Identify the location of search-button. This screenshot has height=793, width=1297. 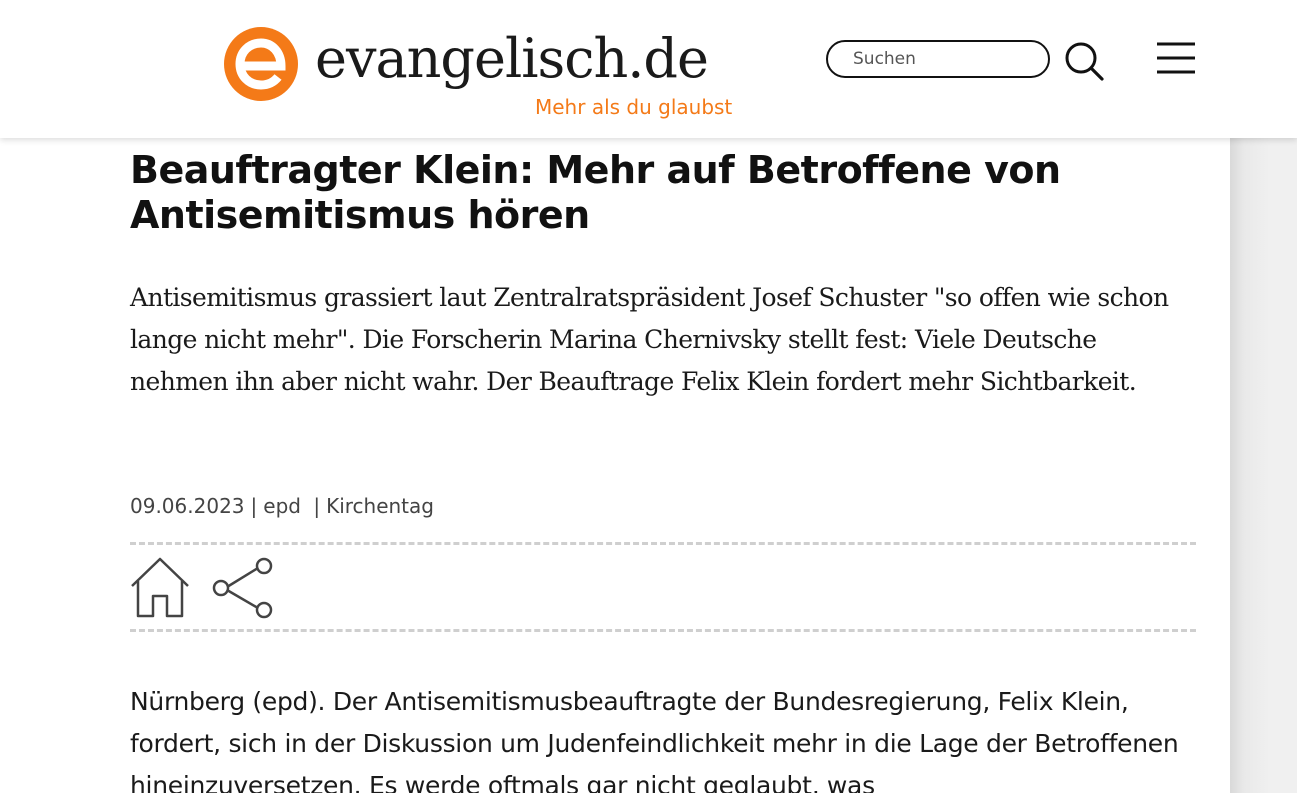
(1084, 61).